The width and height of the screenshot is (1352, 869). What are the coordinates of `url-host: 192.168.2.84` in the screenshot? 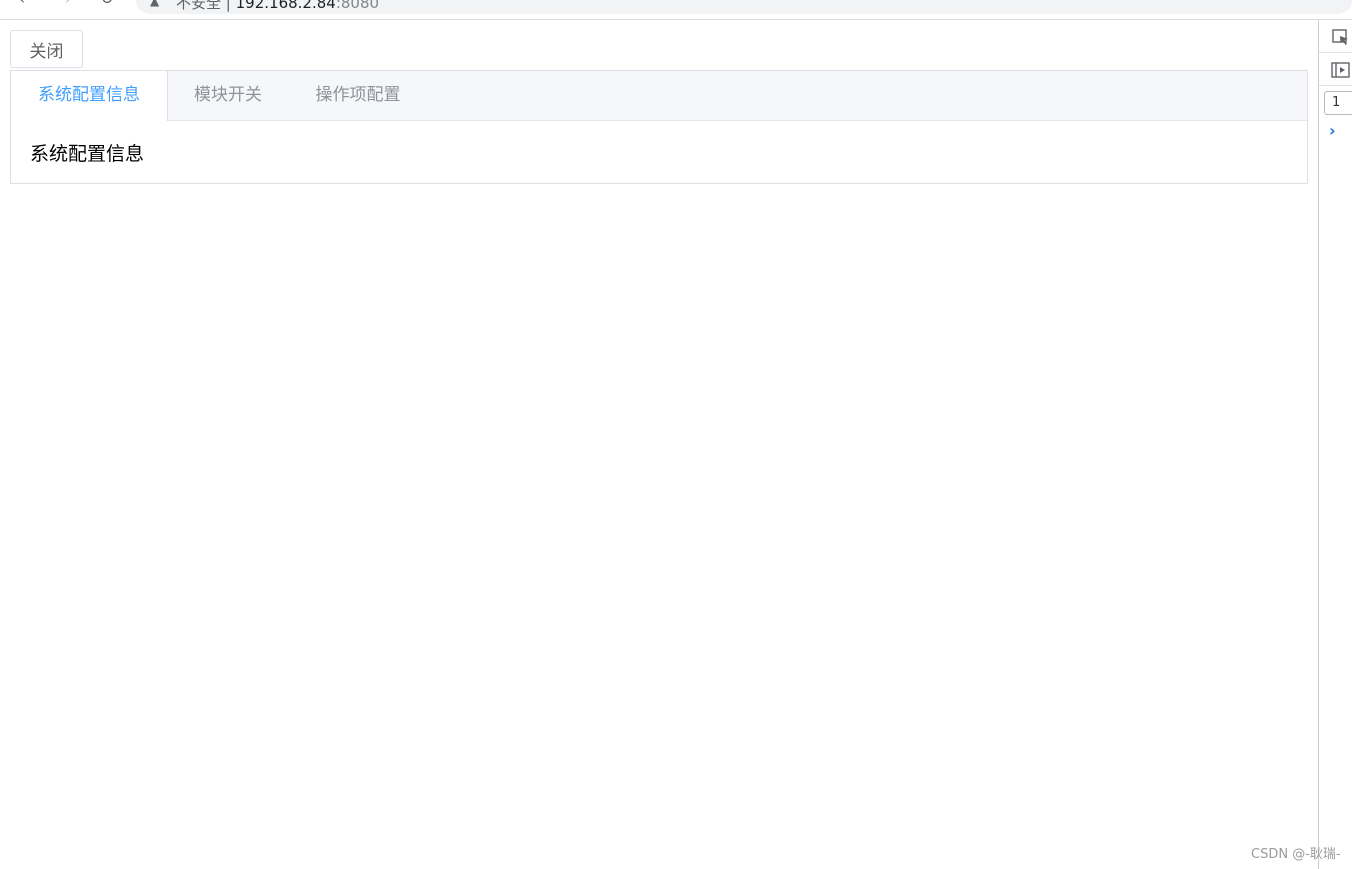 It's located at (285, 6).